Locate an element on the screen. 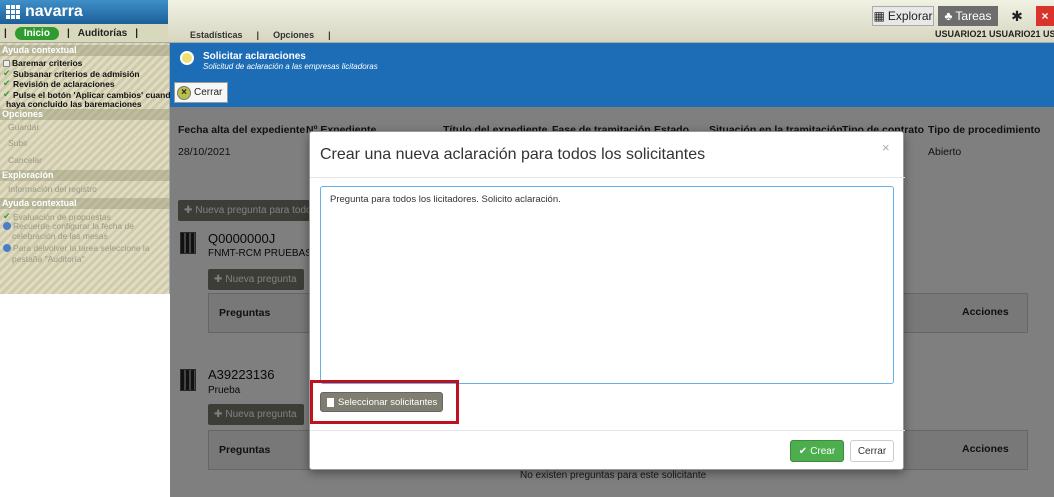 The height and width of the screenshot is (497, 1054). grid-icon is located at coordinates (13, 12).